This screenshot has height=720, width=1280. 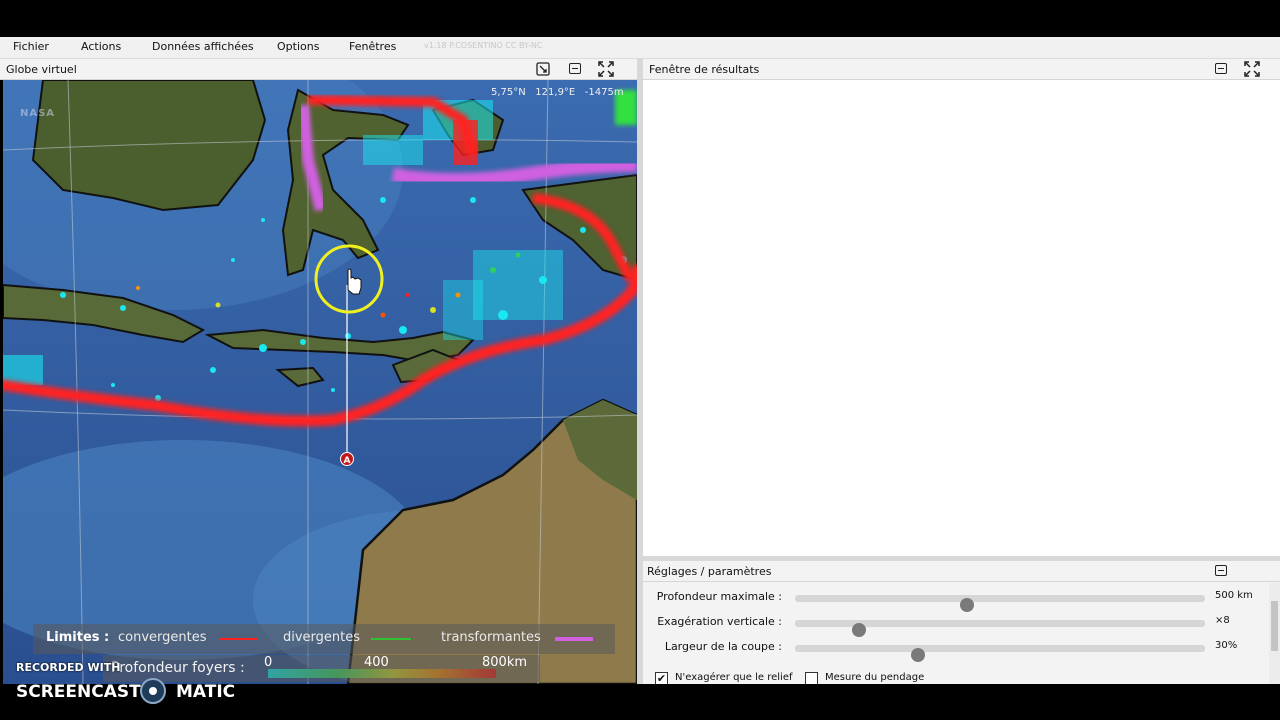 I want to click on vertical-exaggeration-value: ×8, so click(x=1222, y=620).